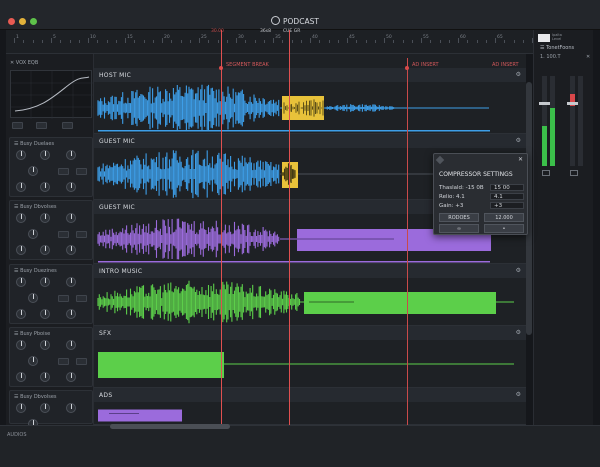 The width and height of the screenshot is (600, 467). What do you see at coordinates (294, 131) in the screenshot?
I see `track-underline` at bounding box center [294, 131].